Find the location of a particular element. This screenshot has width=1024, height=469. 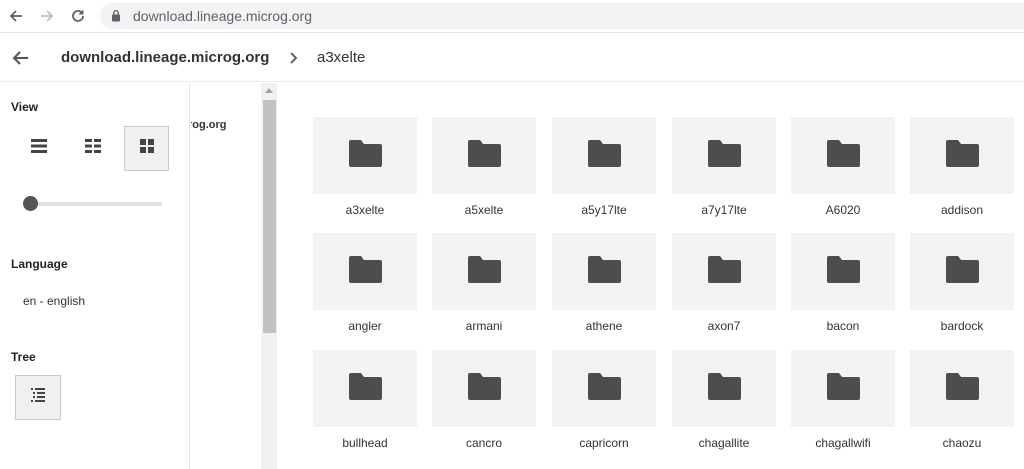

folder-item: bacon is located at coordinates (843, 283).